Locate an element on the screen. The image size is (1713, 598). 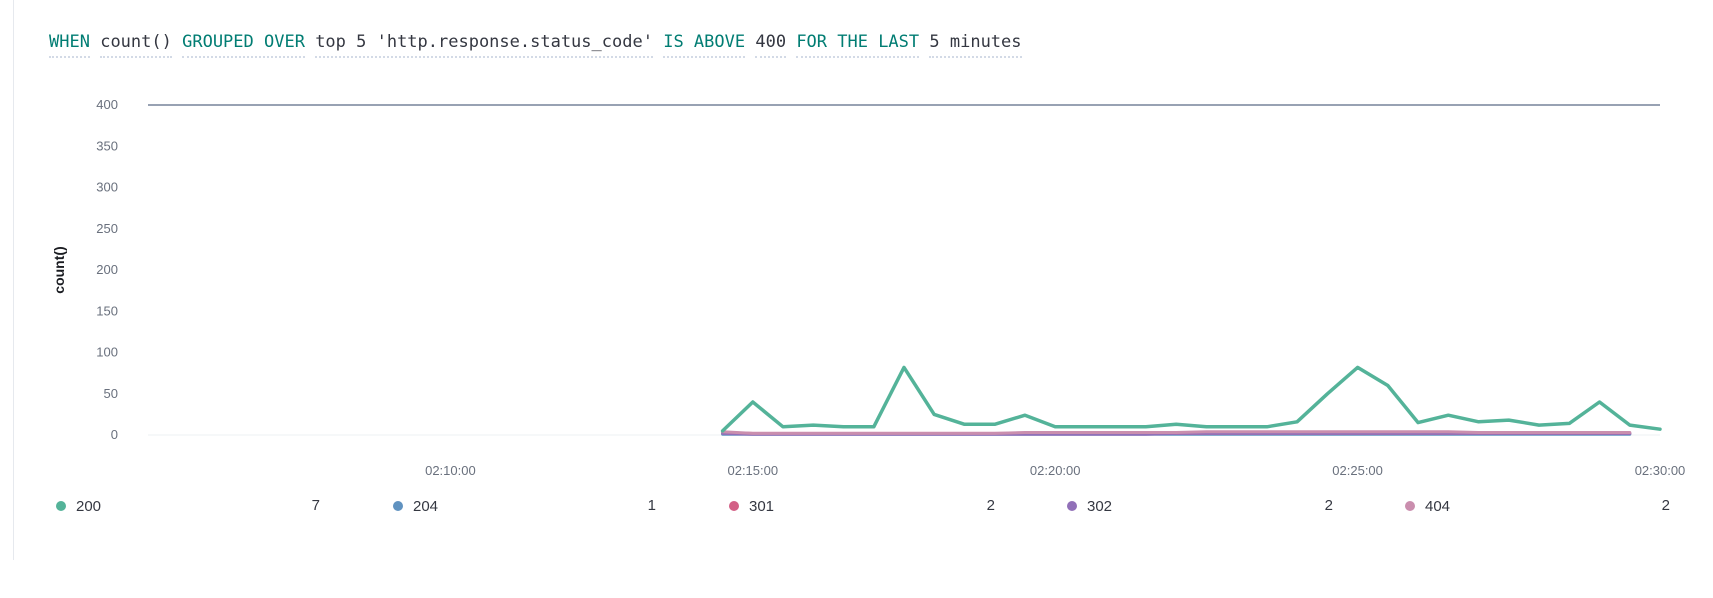
y-tick-label: 400 is located at coordinates (107, 104).